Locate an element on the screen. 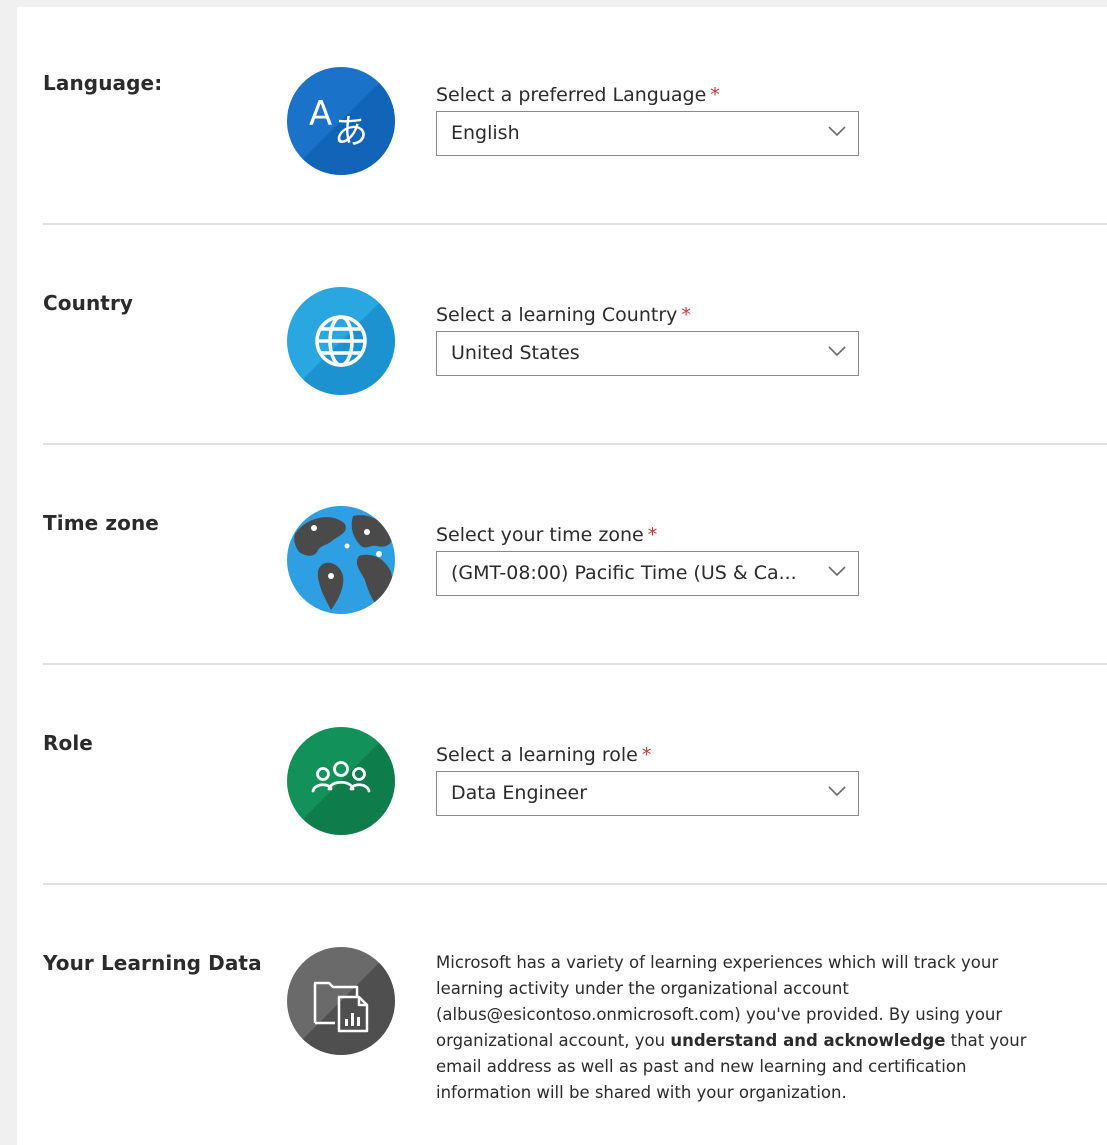 Image resolution: width=1107 pixels, height=1145 pixels. folder-report-icon is located at coordinates (341, 1001).